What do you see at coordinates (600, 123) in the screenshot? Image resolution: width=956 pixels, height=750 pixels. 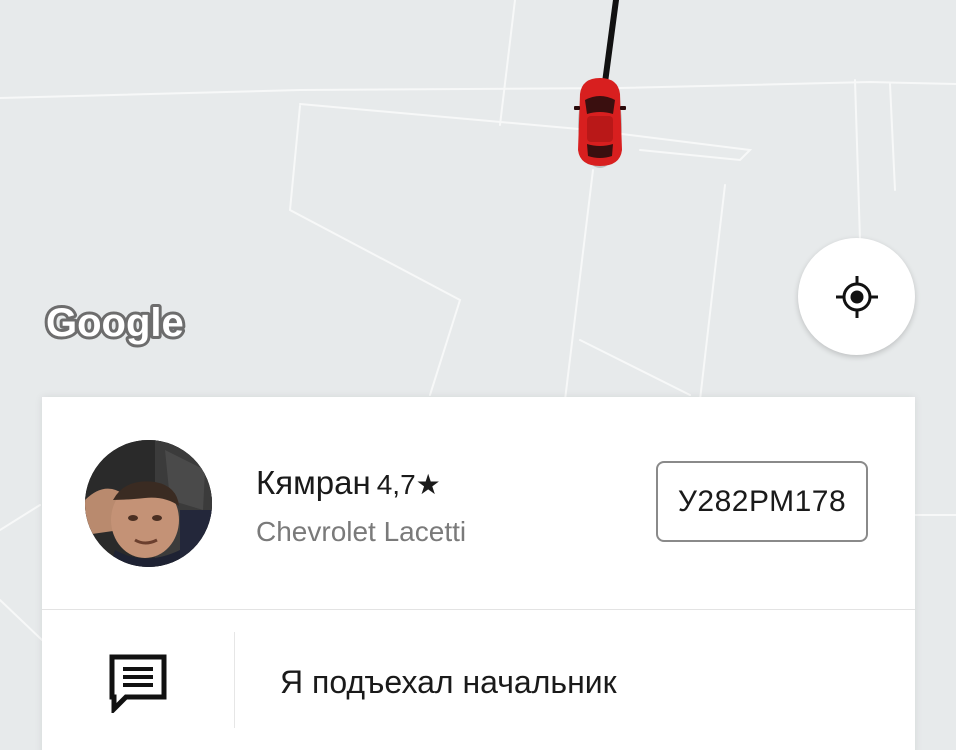 I see `car-icon` at bounding box center [600, 123].